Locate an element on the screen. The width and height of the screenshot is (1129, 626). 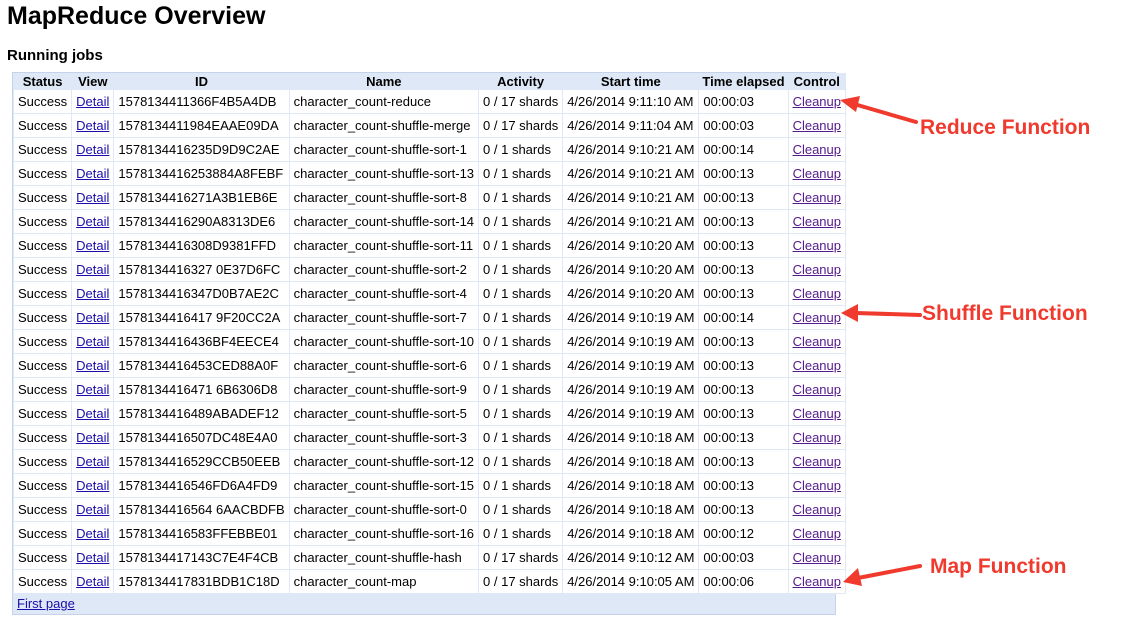
name-cell: character_count-shuffle-sort-9 is located at coordinates (384, 389).